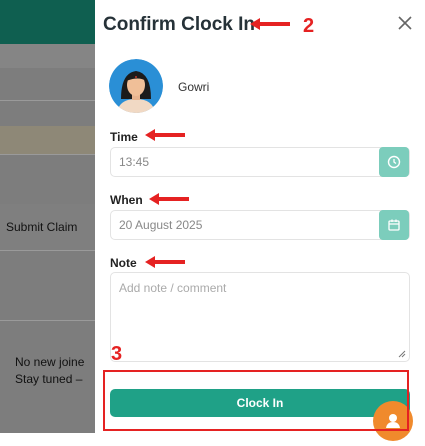 This screenshot has height=446, width=425. What do you see at coordinates (161, 225) in the screenshot?
I see `date-value: 20 August 2025` at bounding box center [161, 225].